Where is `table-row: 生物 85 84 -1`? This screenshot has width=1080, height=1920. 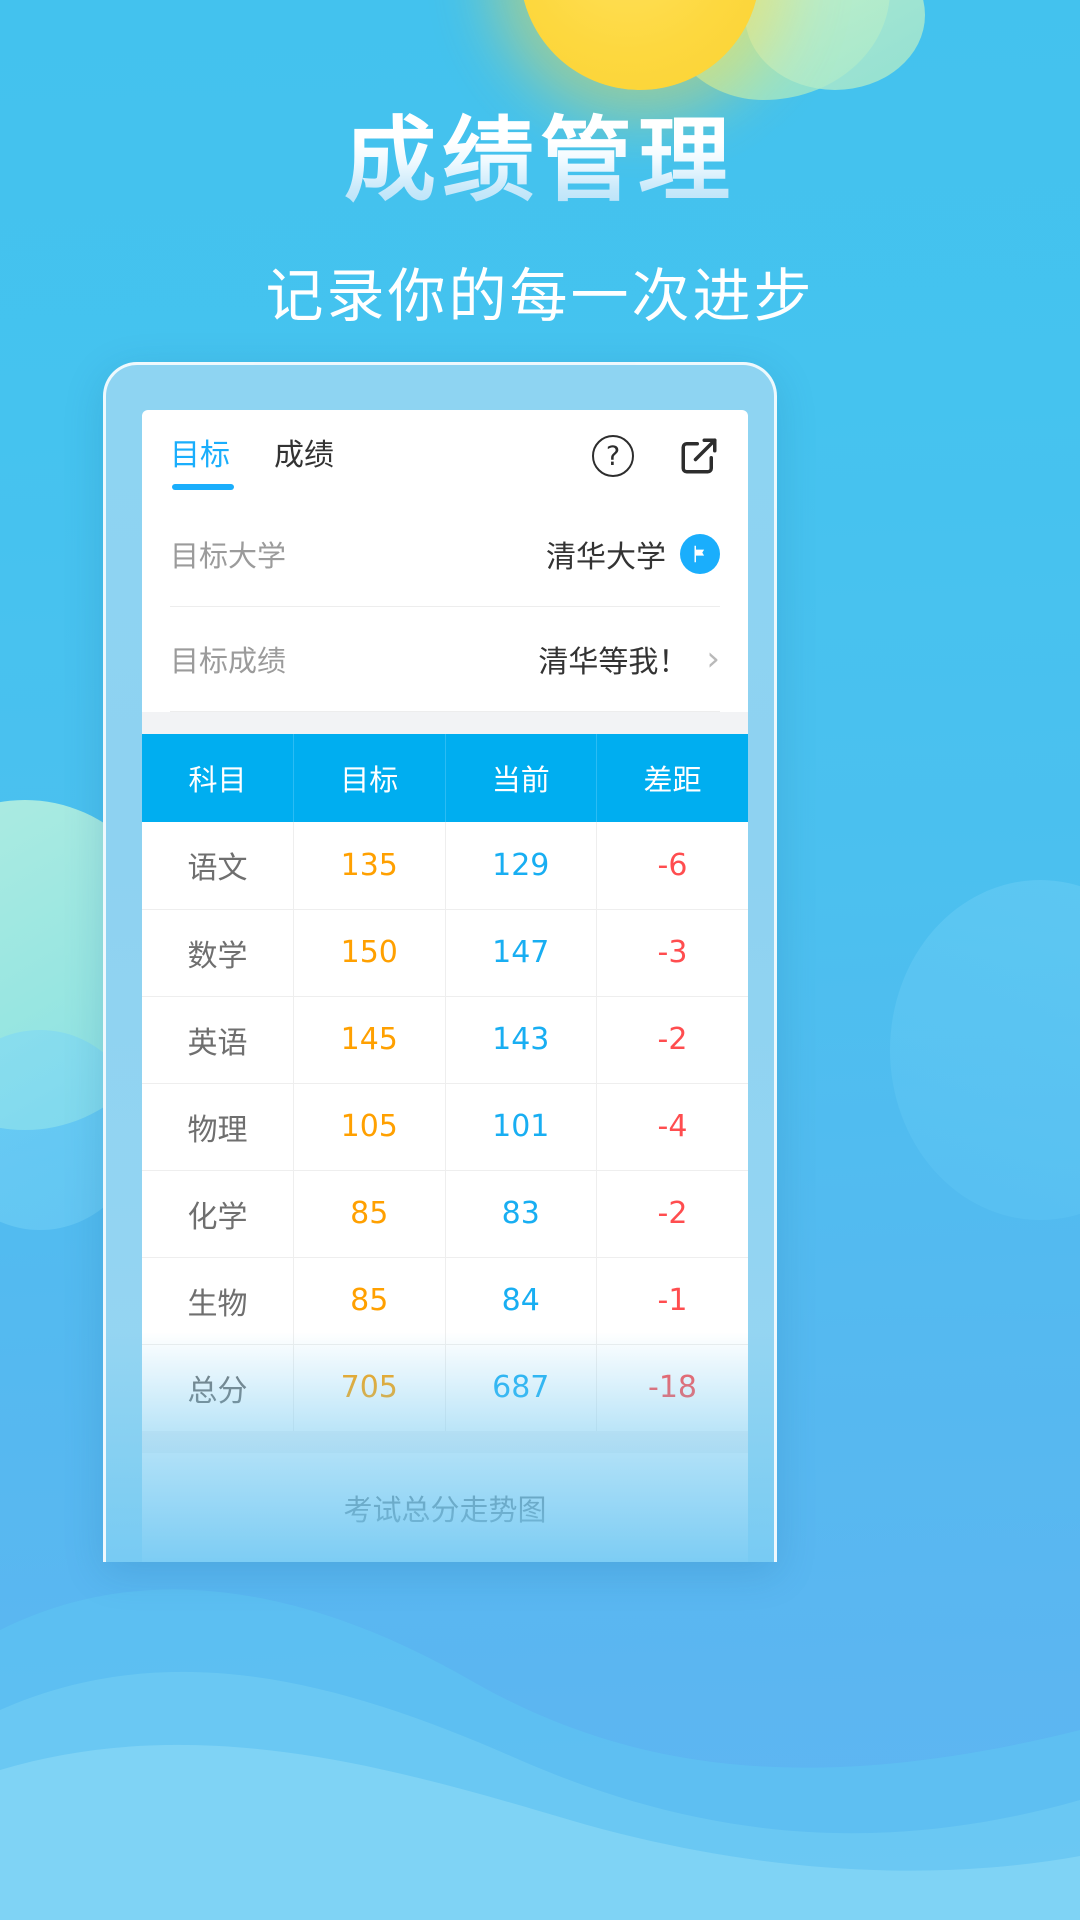 table-row: 生物 85 84 -1 is located at coordinates (445, 1301).